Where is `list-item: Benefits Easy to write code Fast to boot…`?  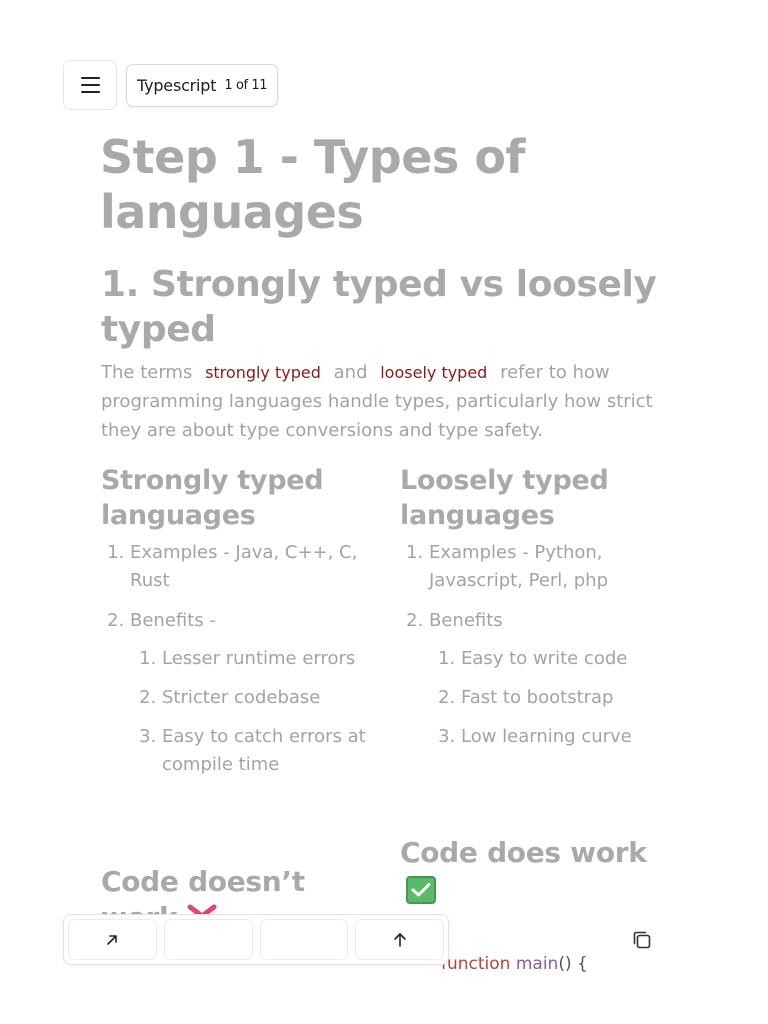 list-item: Benefits Easy to write code Fast to boot… is located at coordinates (559, 679).